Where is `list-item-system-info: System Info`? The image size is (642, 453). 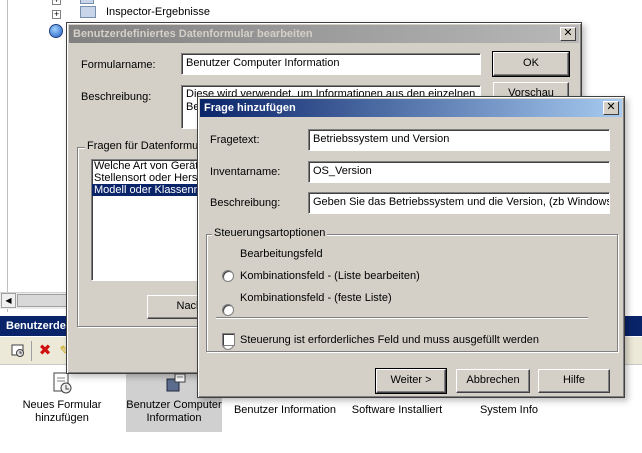 list-item-system-info: System Info is located at coordinates (509, 410).